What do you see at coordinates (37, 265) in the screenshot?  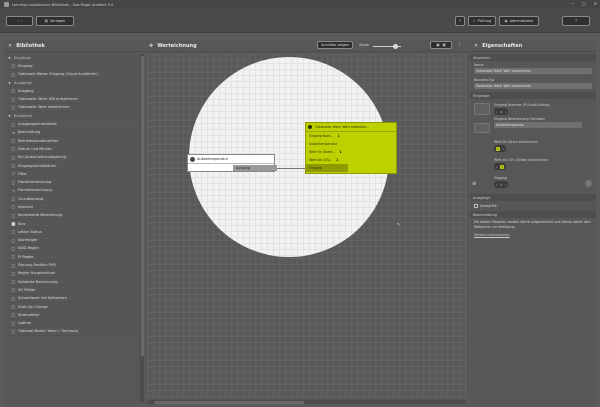 I see `library-item-label: Planung Position PVR` at bounding box center [37, 265].